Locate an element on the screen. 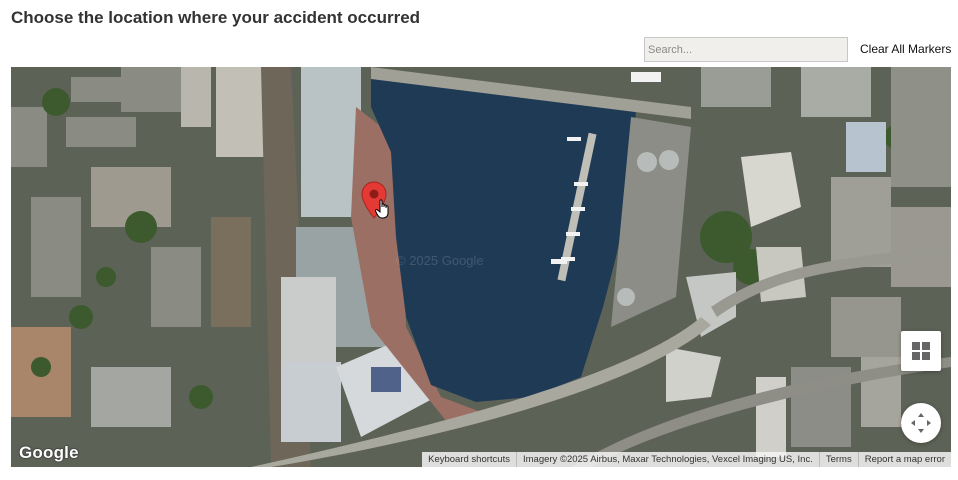 This screenshot has height=480, width=958. keyboard-shortcuts-link: Keyboard shortcuts is located at coordinates (469, 459).